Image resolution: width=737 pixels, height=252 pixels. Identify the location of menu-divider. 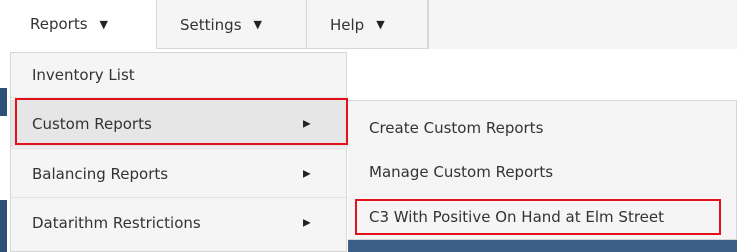
(179, 148).